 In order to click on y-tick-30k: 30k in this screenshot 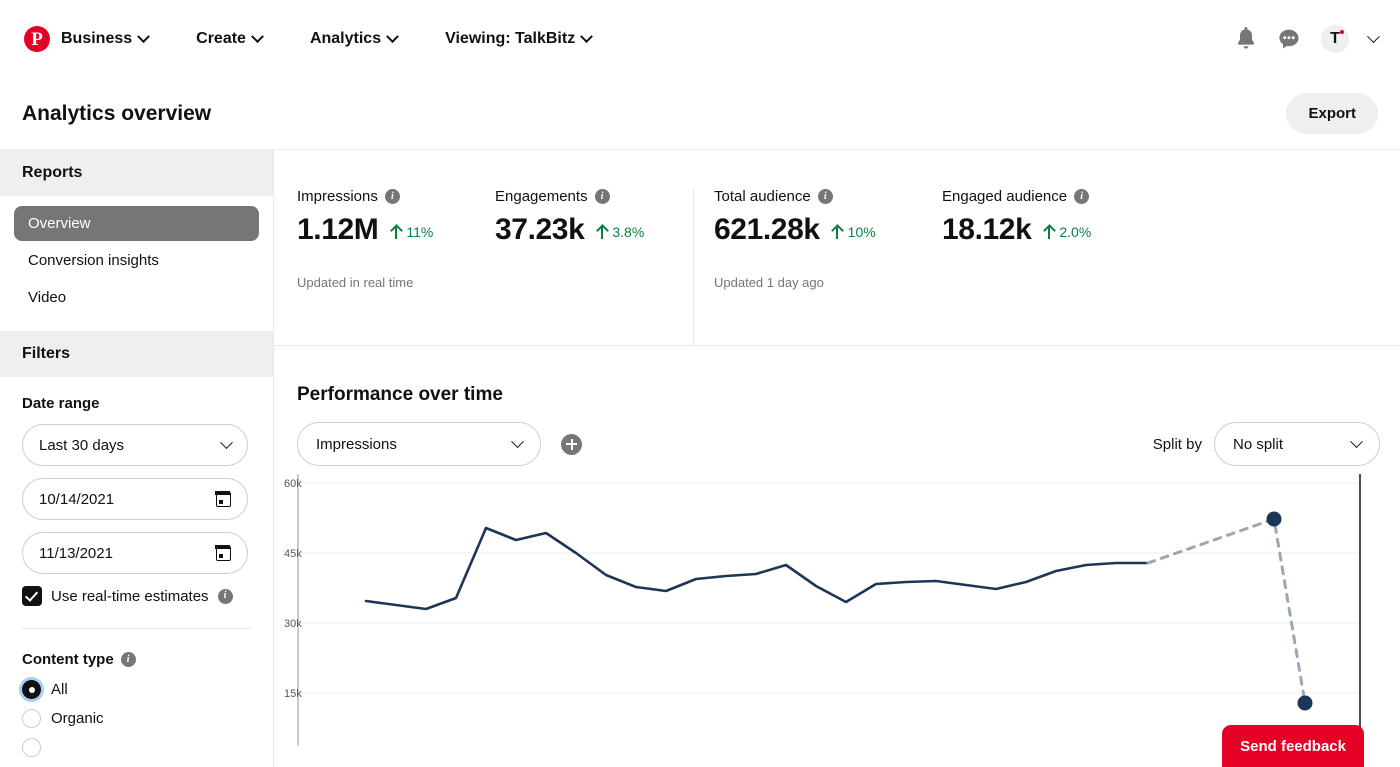, I will do `click(293, 624)`.